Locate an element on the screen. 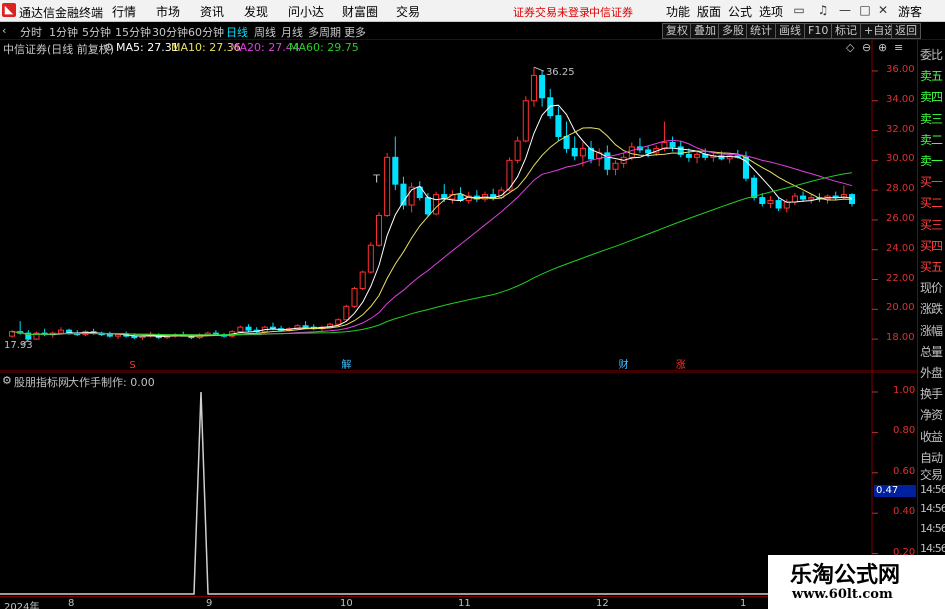 This screenshot has height=609, width=945. menu-banmian: 版面 is located at coordinates (709, 11).